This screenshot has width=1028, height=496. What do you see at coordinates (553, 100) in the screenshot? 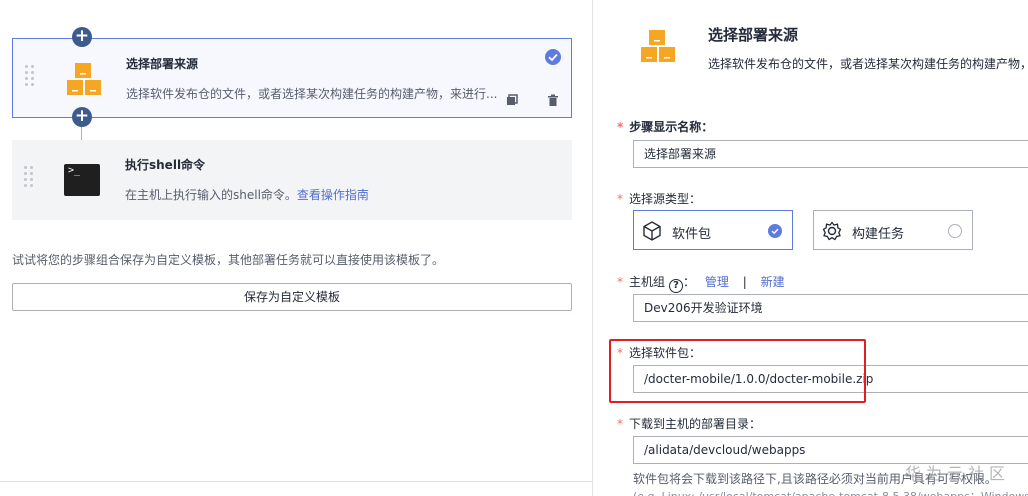
I see `delete-icon` at bounding box center [553, 100].